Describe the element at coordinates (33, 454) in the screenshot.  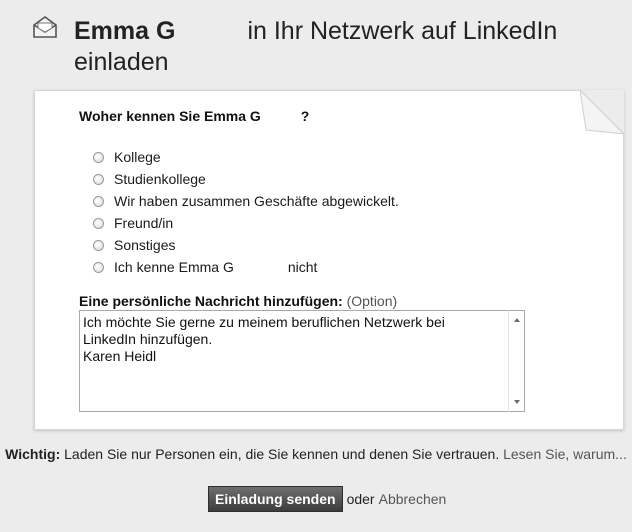
I see `warning-label: Wichtig:` at that location.